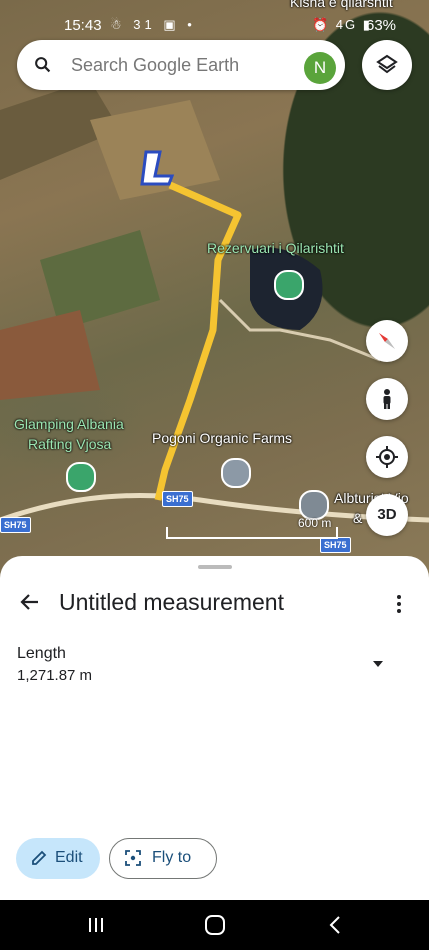  Describe the element at coordinates (275, 248) in the screenshot. I see `map-label-reservoir: Rezervuari i Qilarishtit` at that location.